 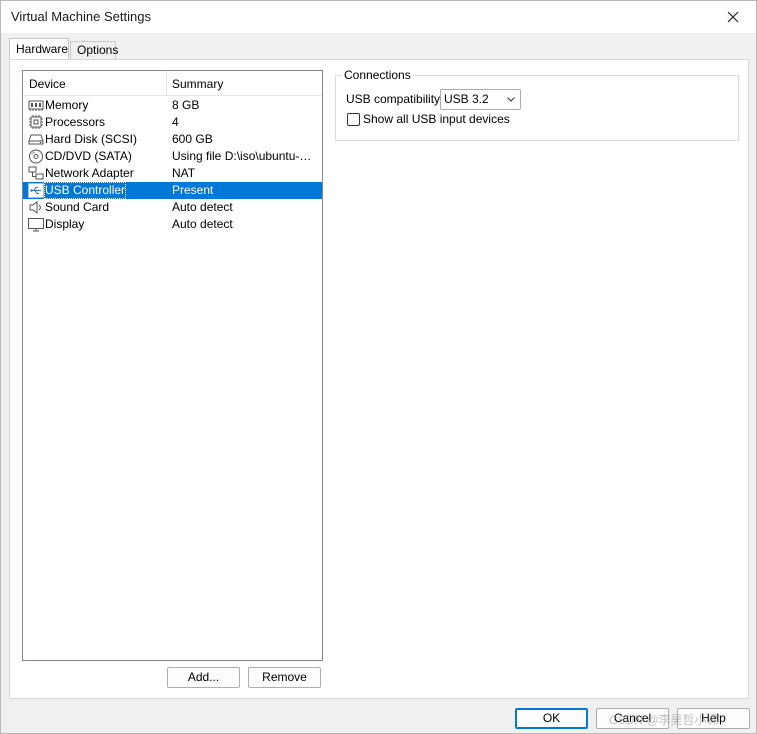 I want to click on device-row-processors: Processors 4, so click(x=172, y=122).